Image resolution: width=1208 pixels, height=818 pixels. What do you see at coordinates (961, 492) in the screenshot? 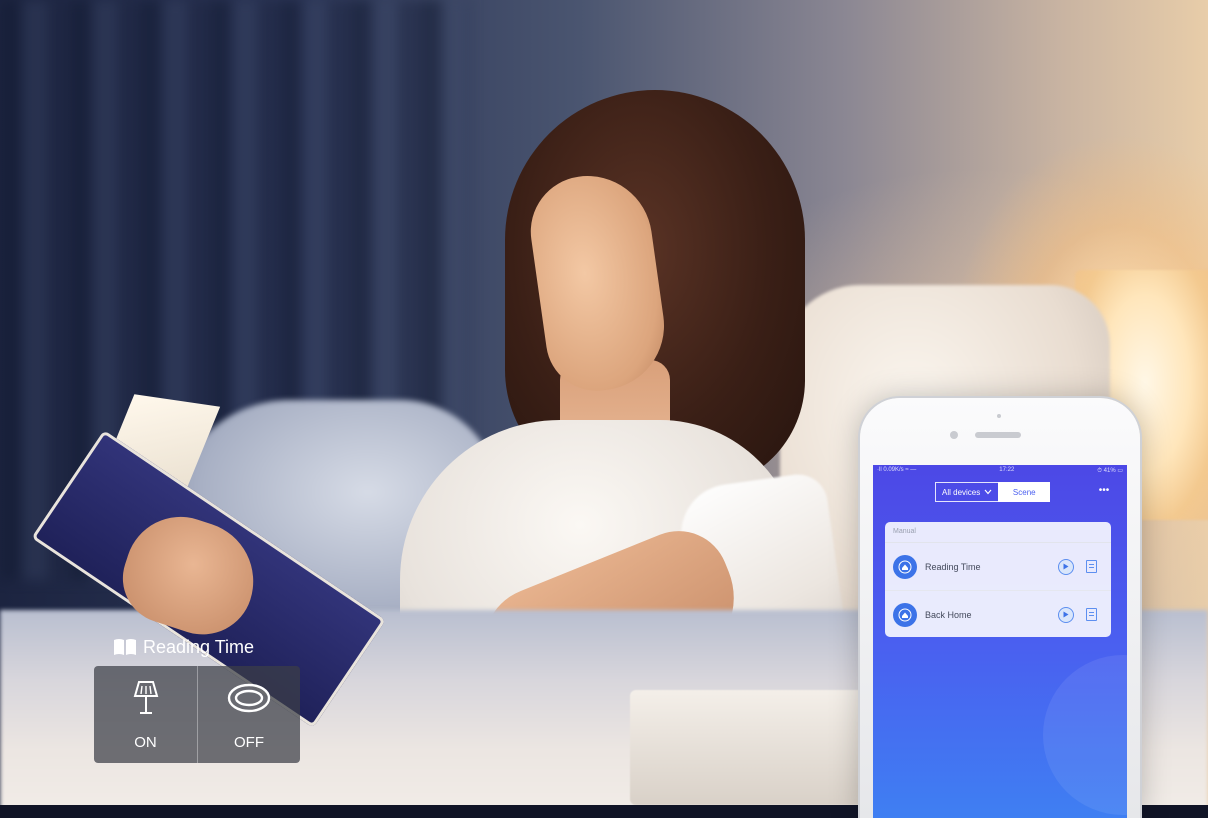
I see `tab-all-devices-label: All devices` at bounding box center [961, 492].